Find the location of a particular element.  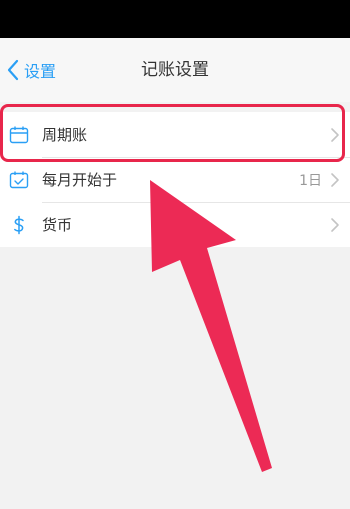

settings-row-currency: 货币 is located at coordinates (175, 224).